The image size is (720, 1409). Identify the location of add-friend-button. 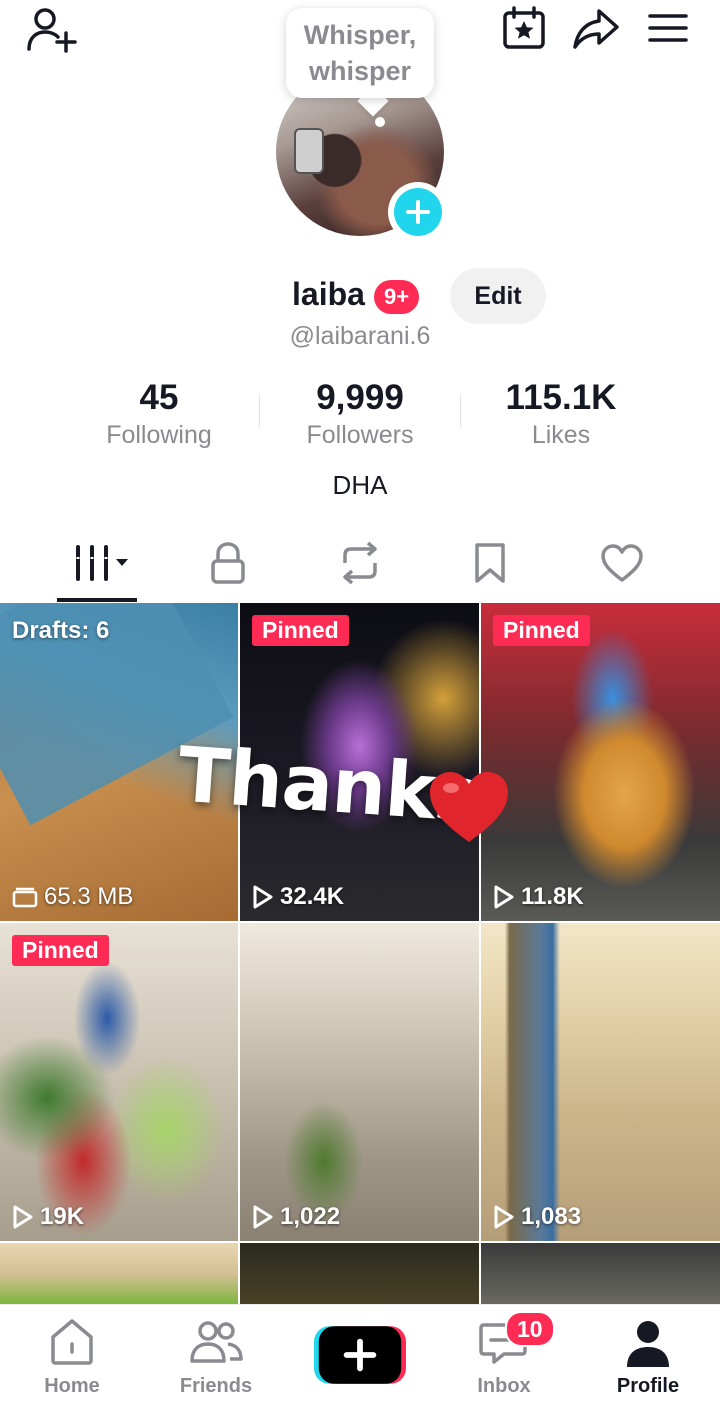
(51, 29).